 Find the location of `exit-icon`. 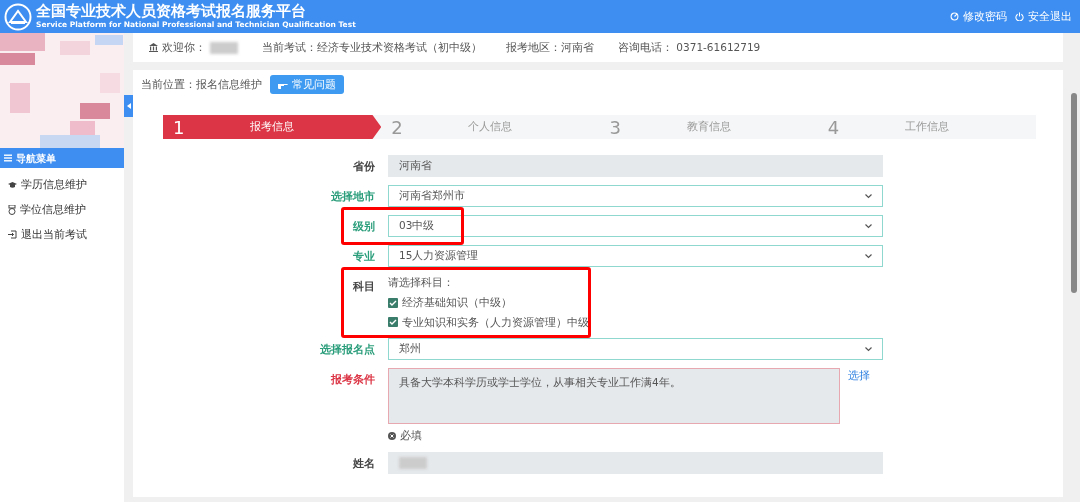

exit-icon is located at coordinates (12, 234).